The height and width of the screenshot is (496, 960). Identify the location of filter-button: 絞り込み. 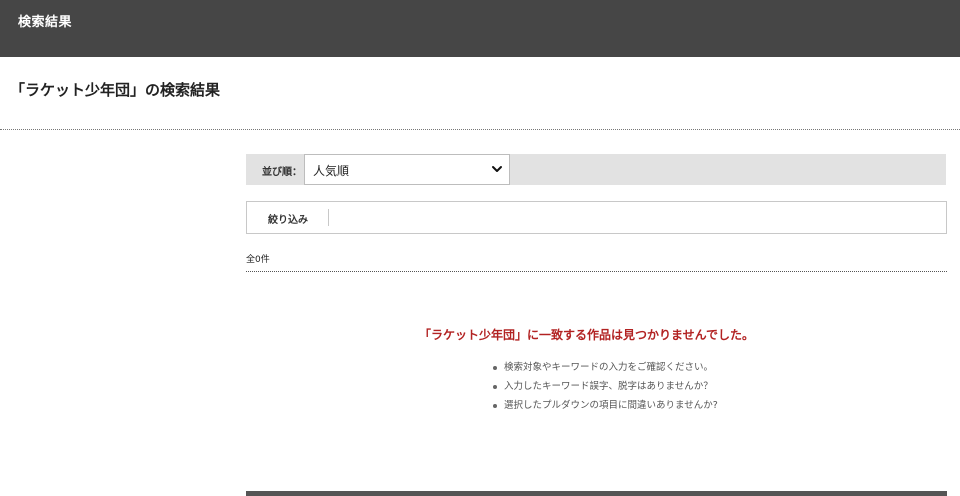
(288, 218).